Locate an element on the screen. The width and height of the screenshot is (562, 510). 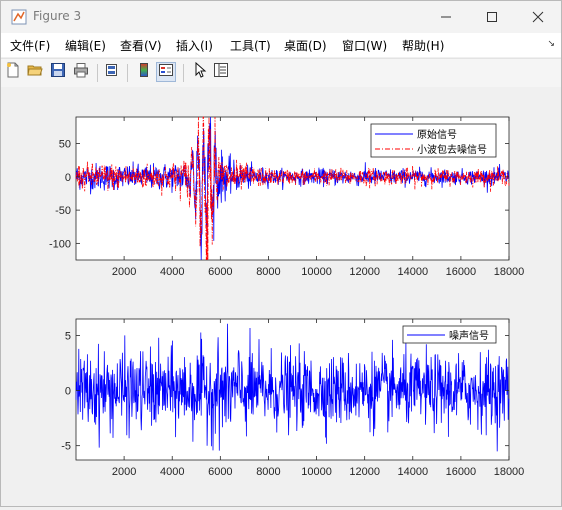
y-tick-label: -5 is located at coordinates (66, 447).